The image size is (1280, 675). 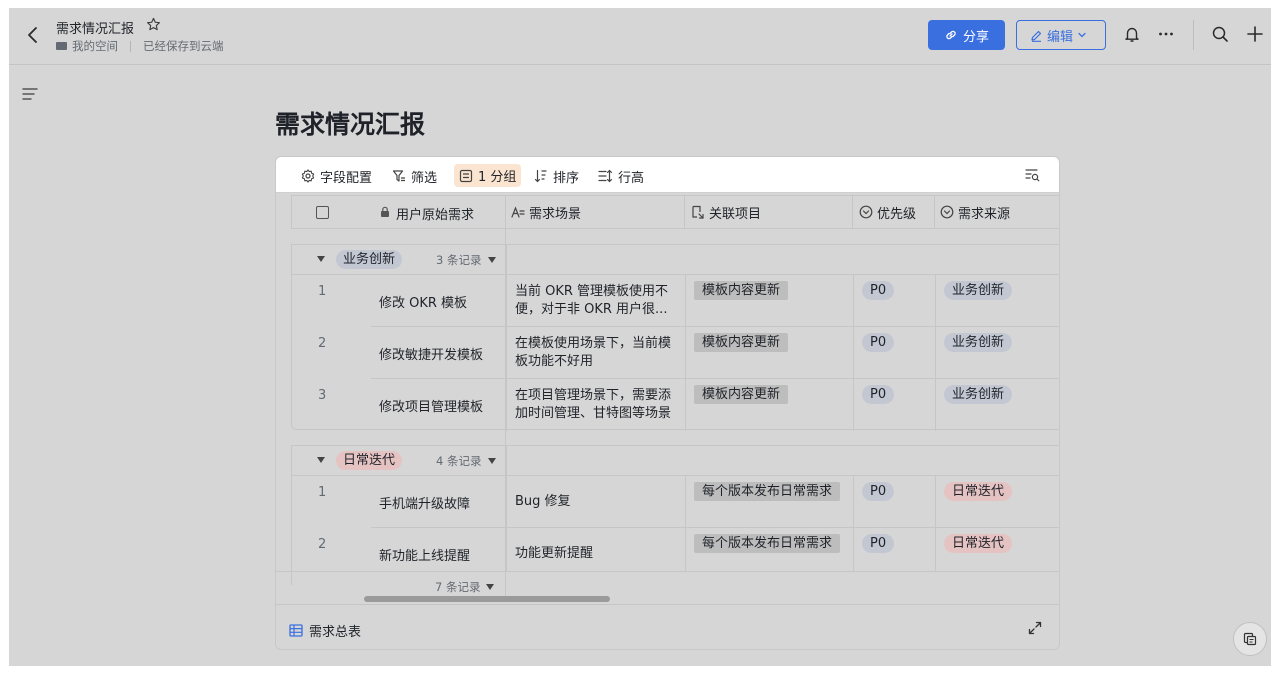 I want to click on column-header-source: 需求来源, so click(x=984, y=214).